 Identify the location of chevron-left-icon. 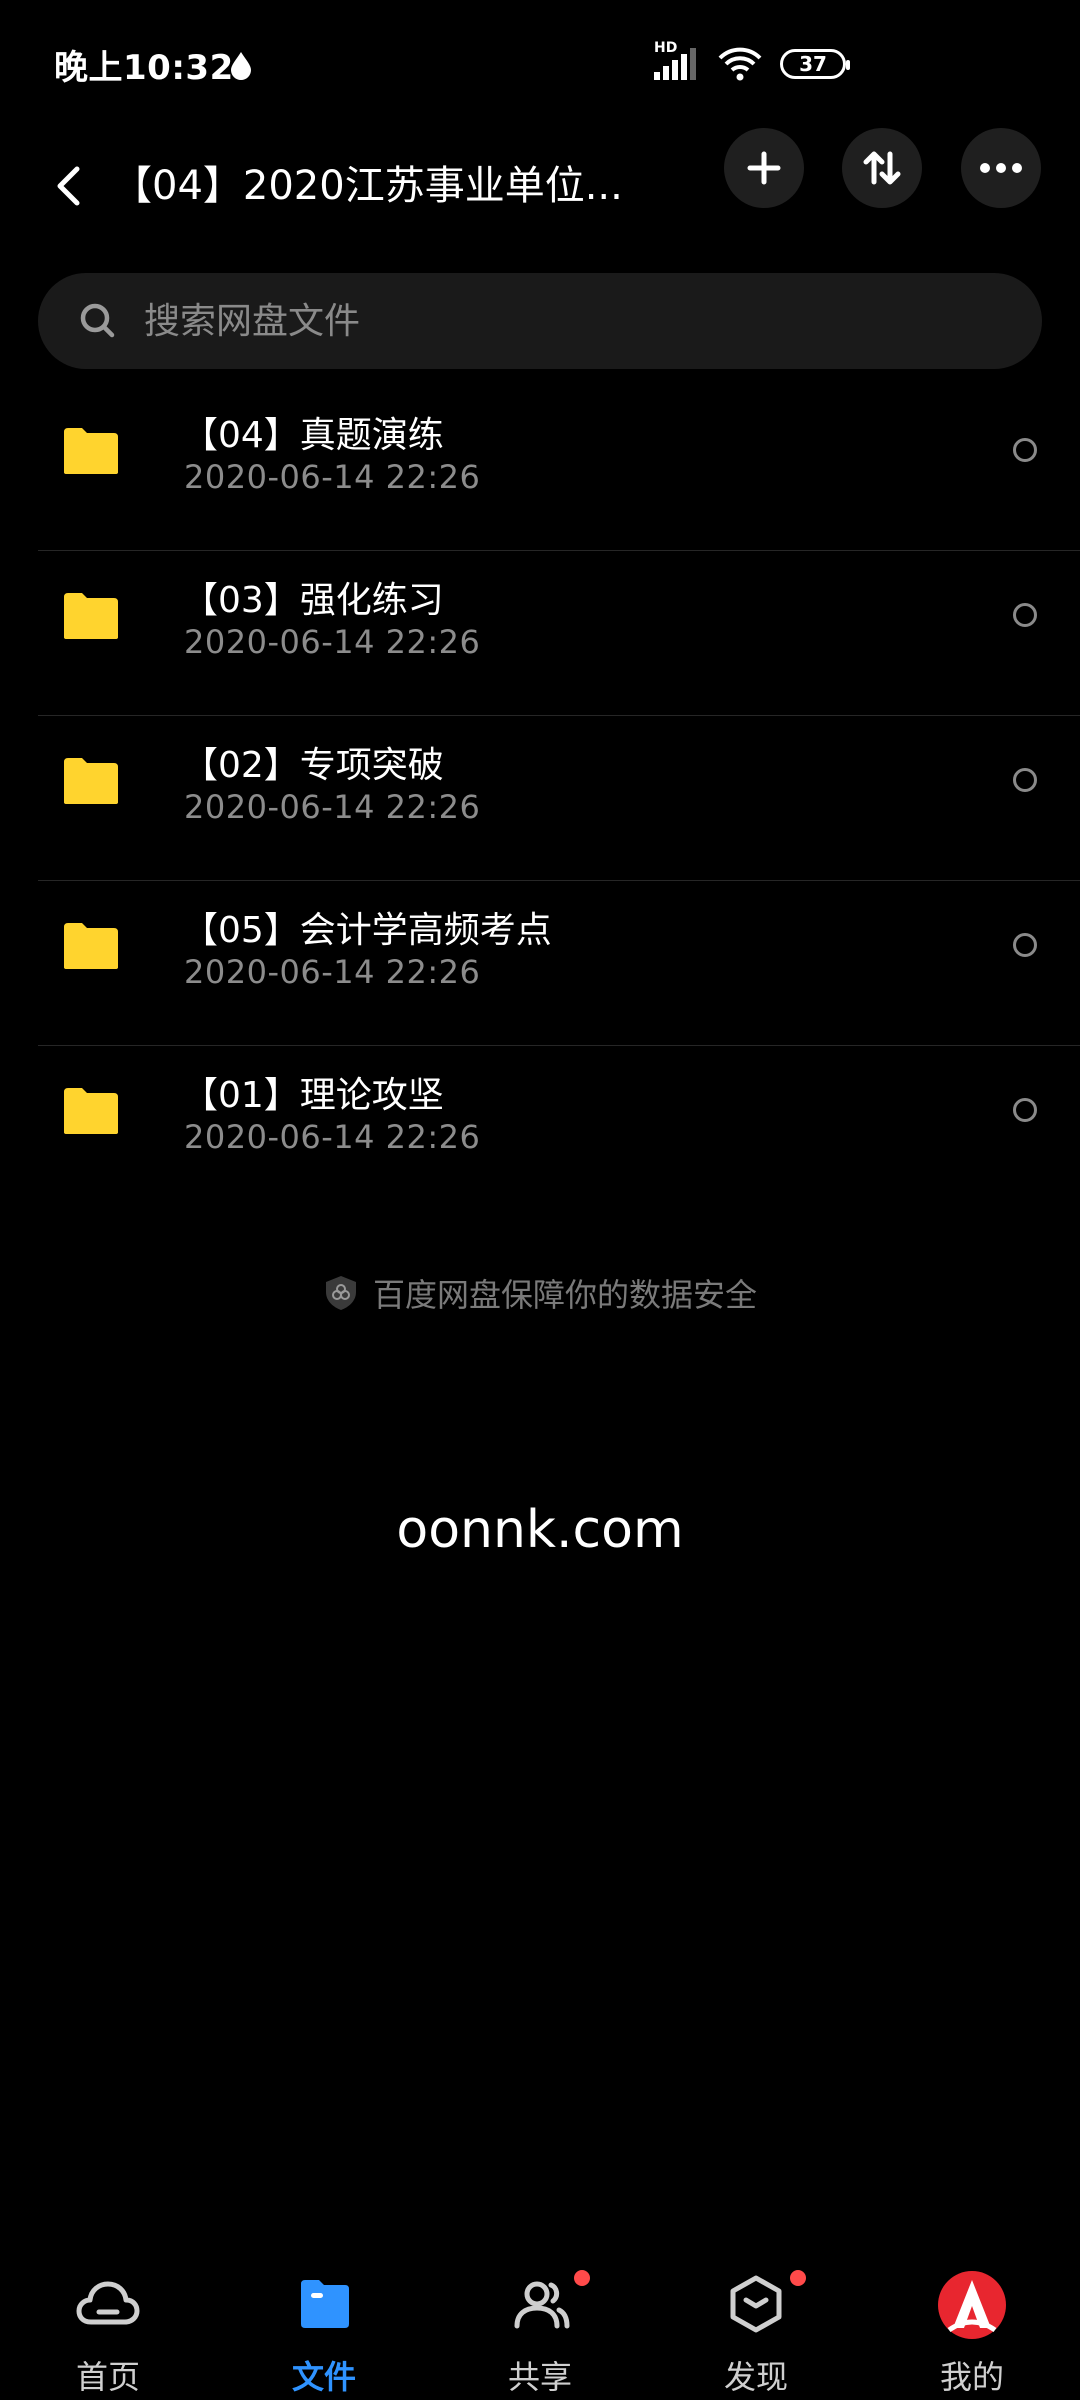
(68, 186).